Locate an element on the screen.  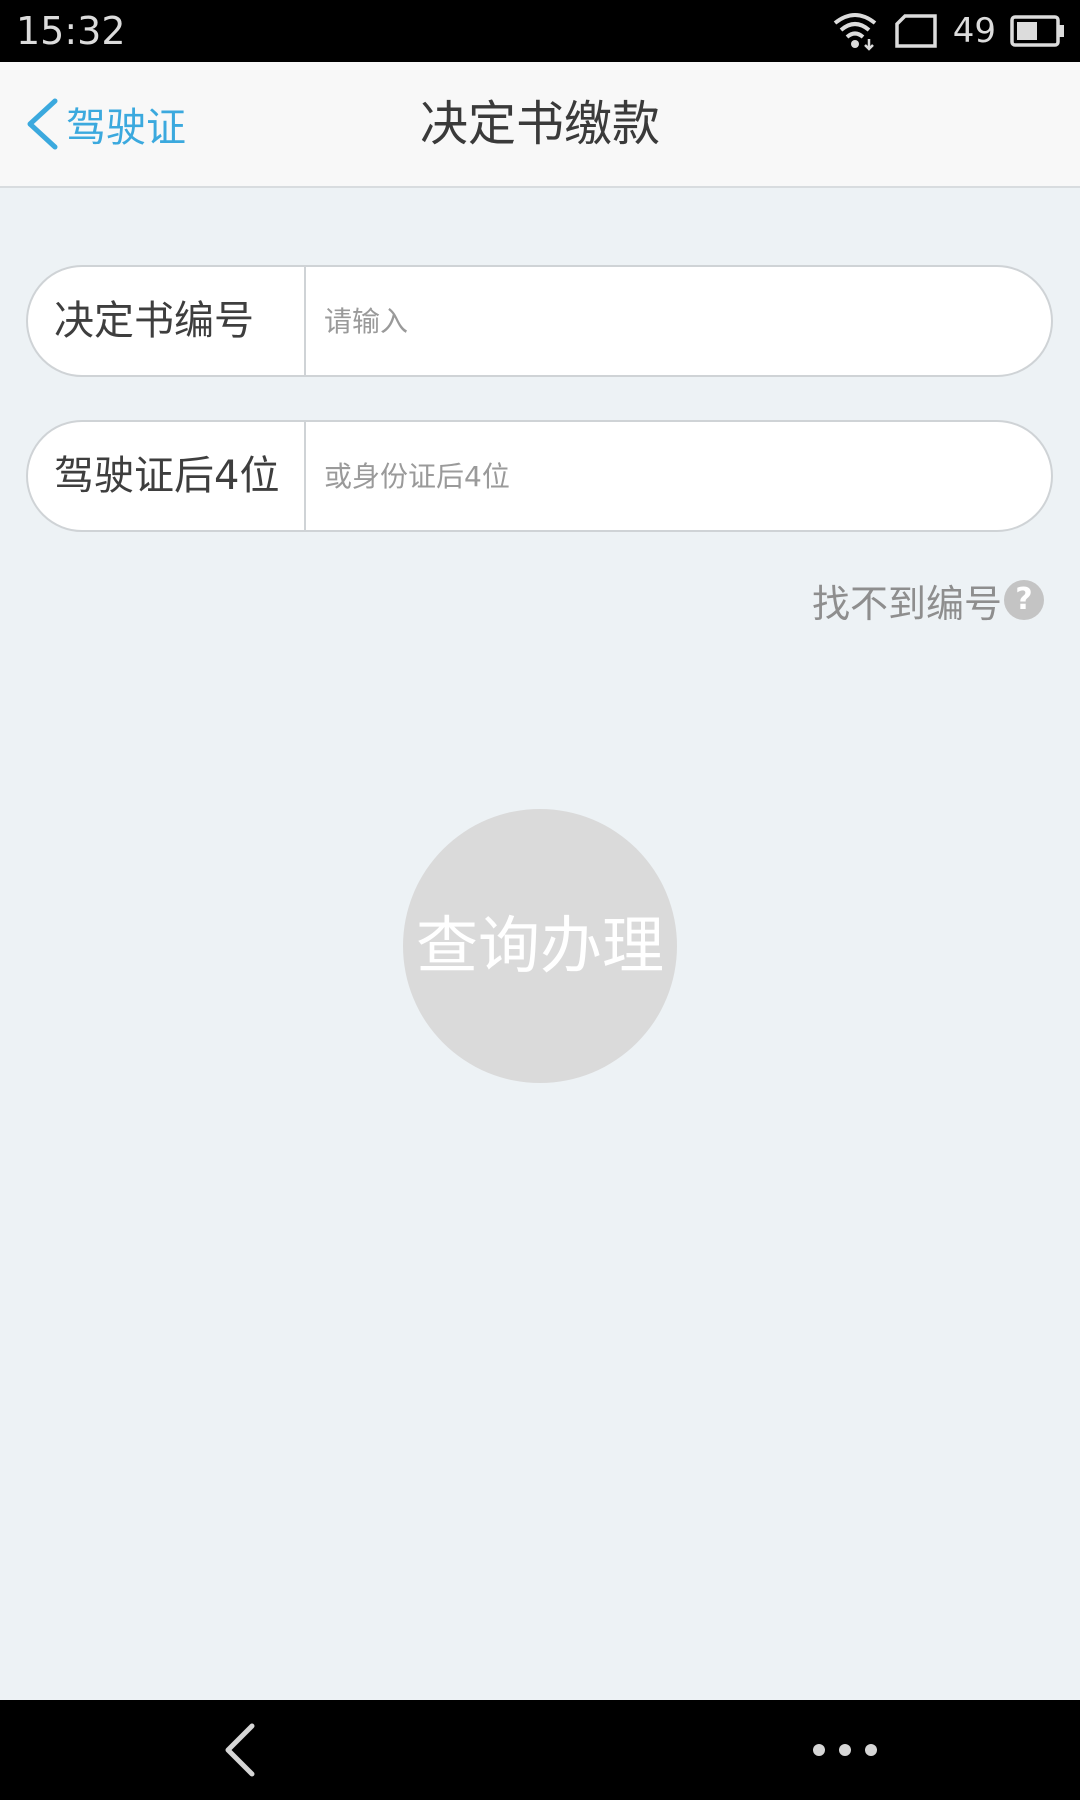
battery-level-text: 49 is located at coordinates (974, 31).